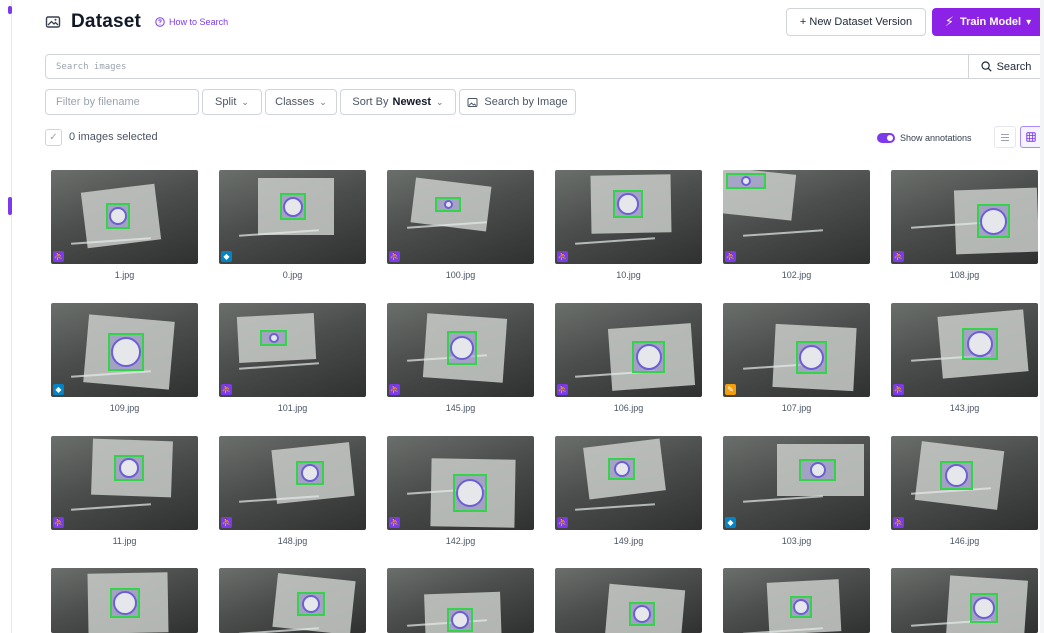 Image resolution: width=1044 pixels, height=633 pixels. Describe the element at coordinates (292, 275) in the screenshot. I see `image-filename: 0.jpg` at that location.